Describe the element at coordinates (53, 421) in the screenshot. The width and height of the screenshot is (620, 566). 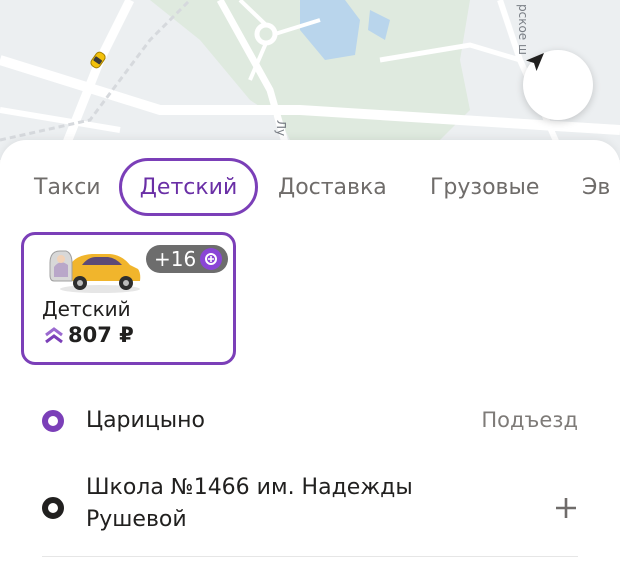
I see `origin-dot-icon` at that location.